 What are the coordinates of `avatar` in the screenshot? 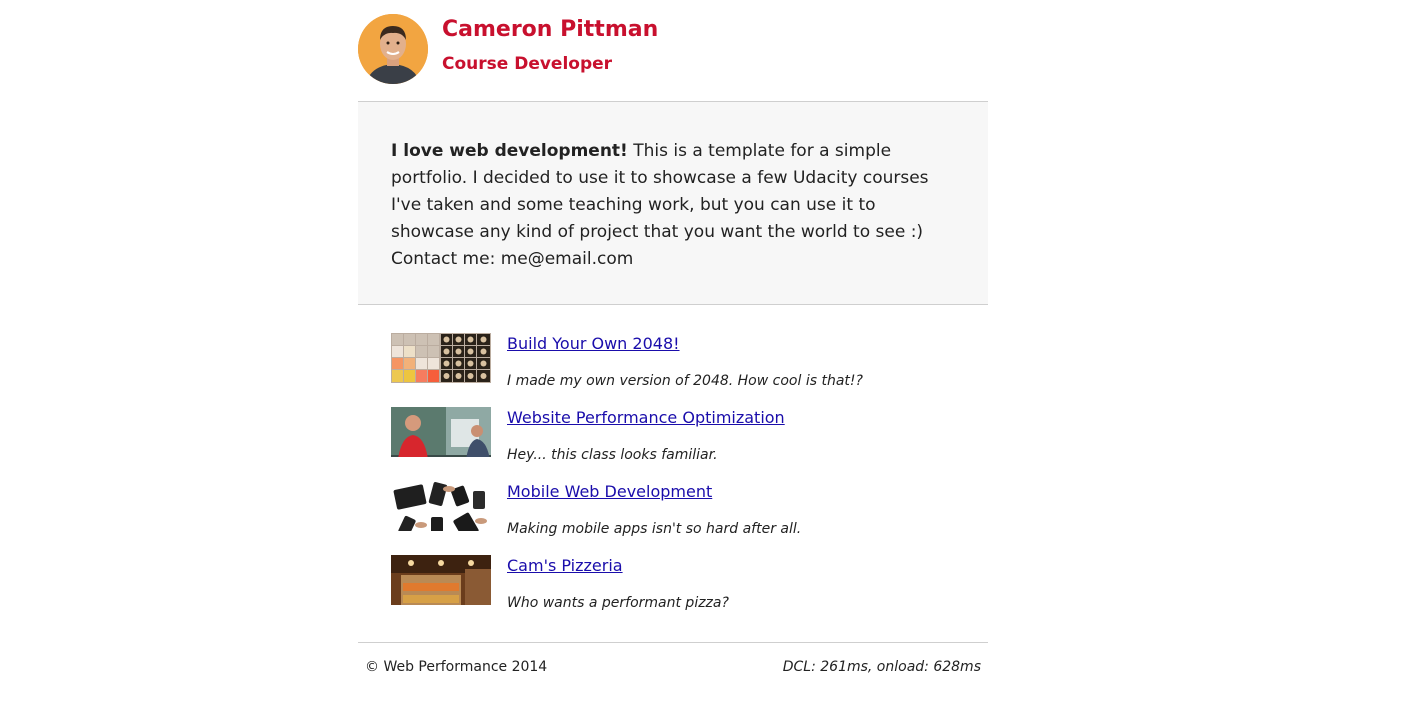 It's located at (393, 49).